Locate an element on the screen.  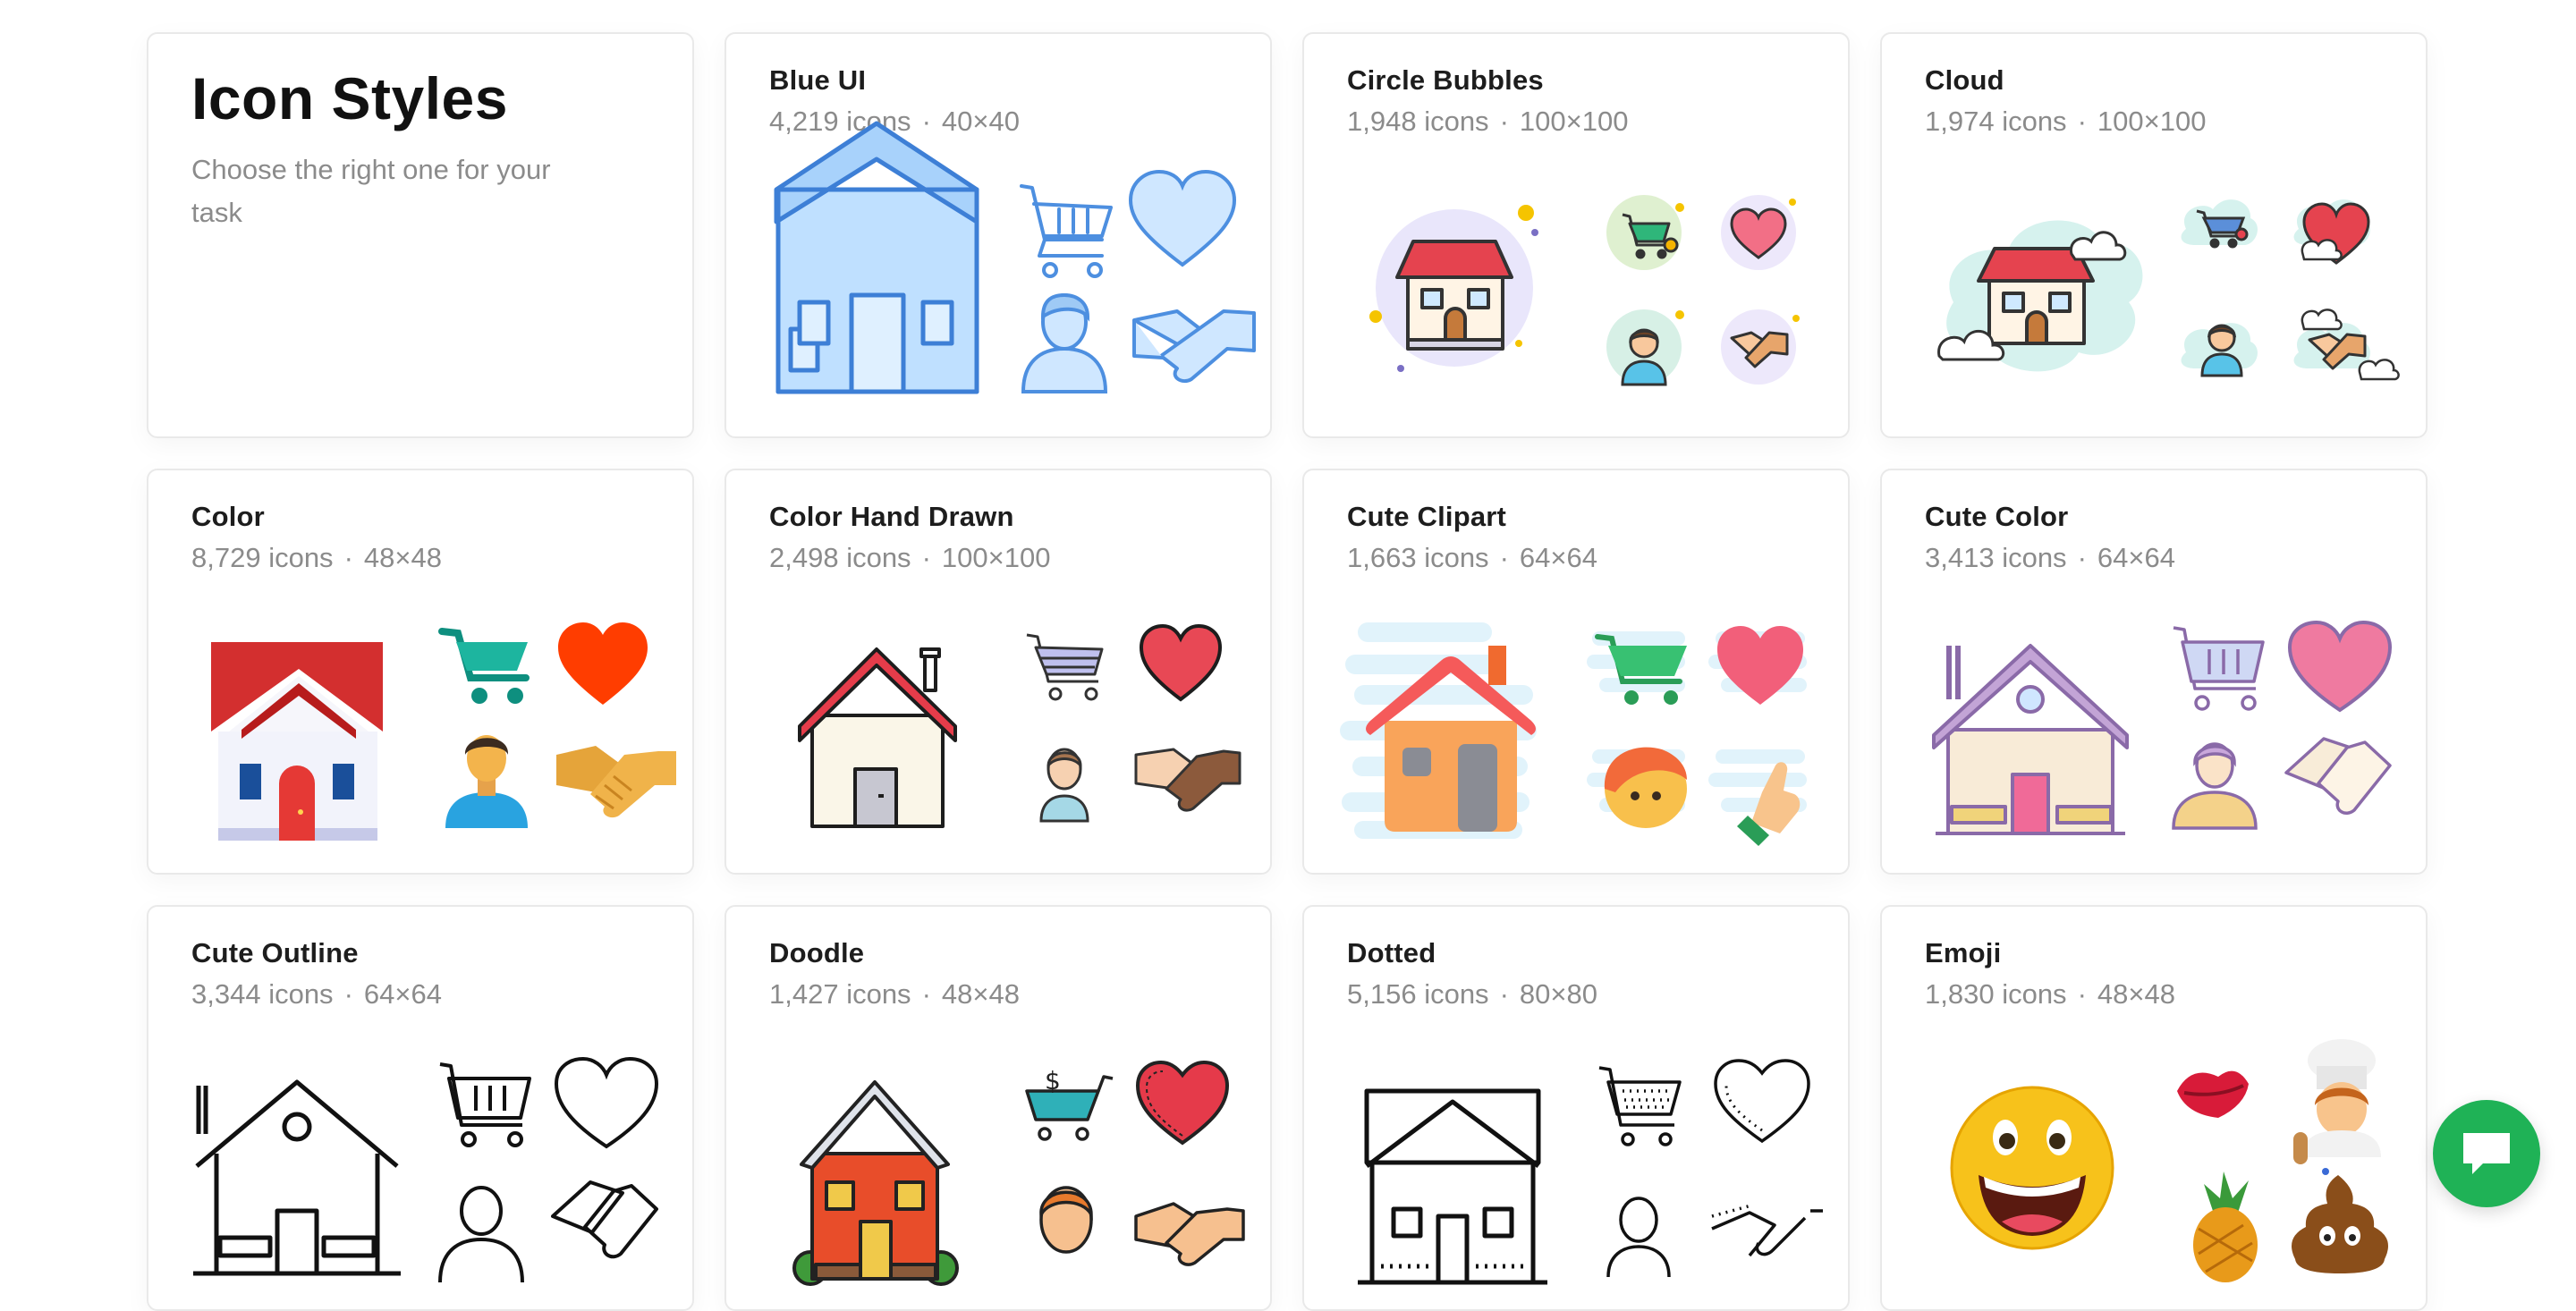
style-card-cute-outline: Cute Outline 3,344 icons · 64×64 is located at coordinates (420, 1108).